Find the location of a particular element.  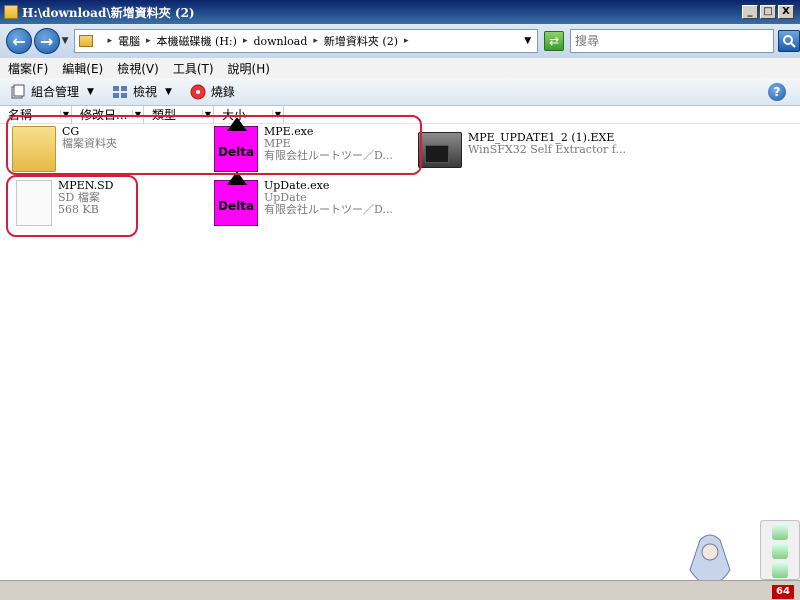

menu-file: 檔案(F) is located at coordinates (28, 68).